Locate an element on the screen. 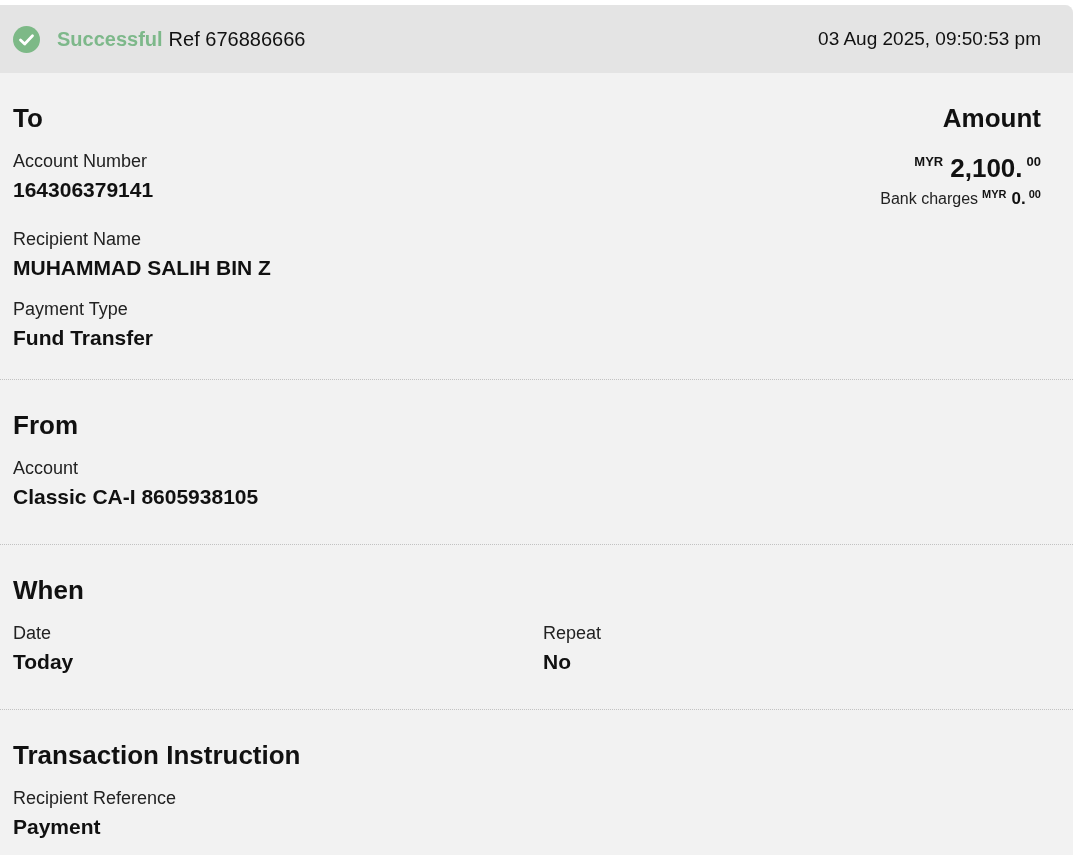  status-text: Successful is located at coordinates (110, 39).